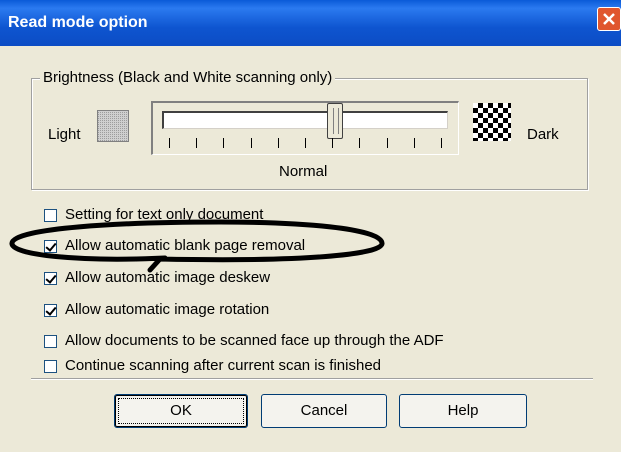 This screenshot has width=621, height=452. Describe the element at coordinates (310, 23) in the screenshot. I see `title-bar: Read mode option` at that location.